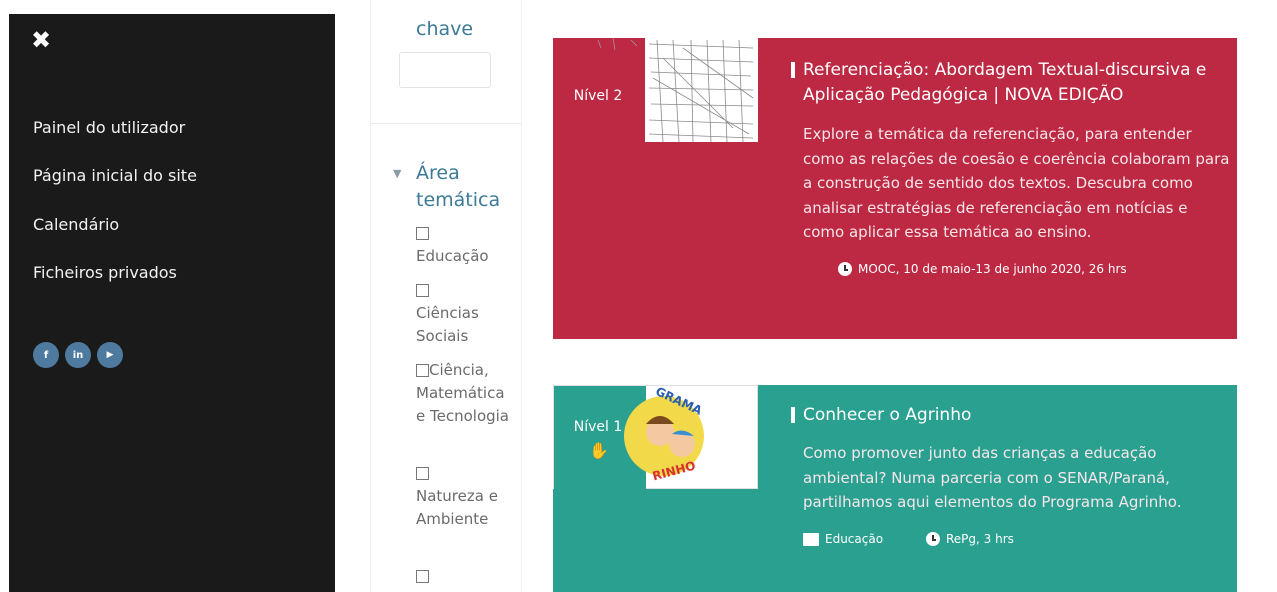 Image resolution: width=1277 pixels, height=592 pixels. What do you see at coordinates (105, 272) in the screenshot?
I see `sidebar-item-private-files: Ficheiros privados` at bounding box center [105, 272].